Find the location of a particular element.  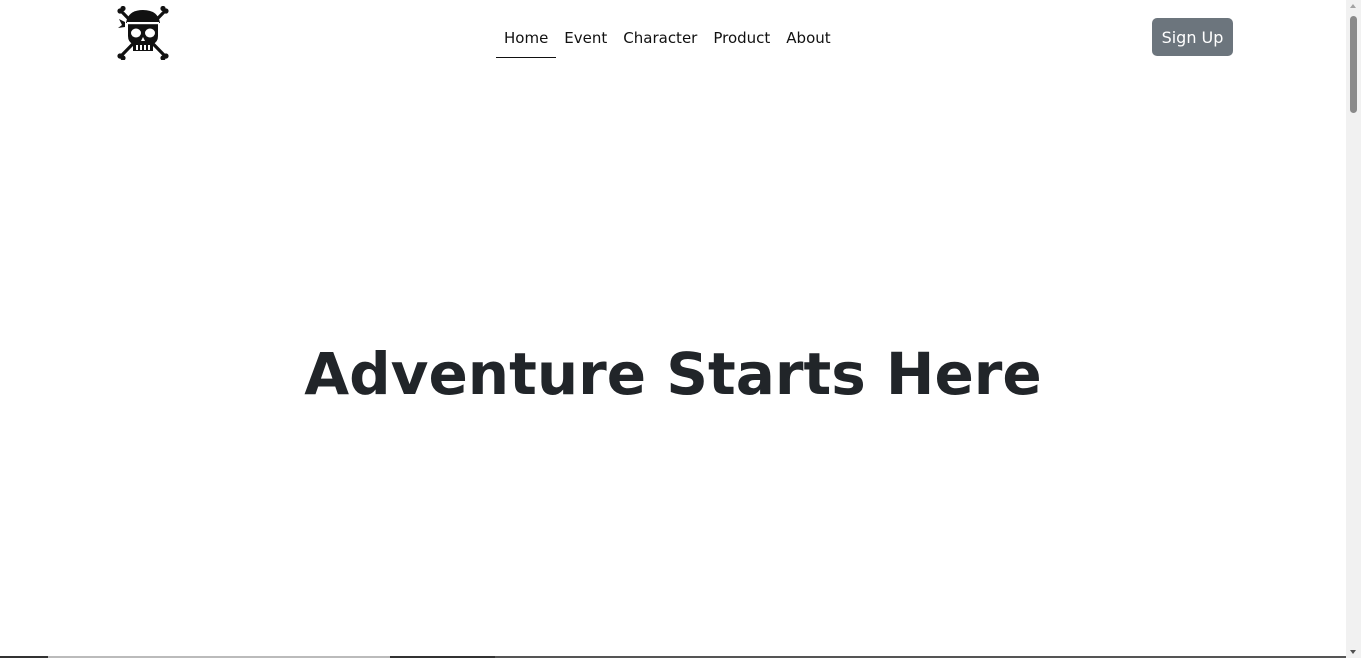

scroll-down-arrow-icon is located at coordinates (1353, 652).